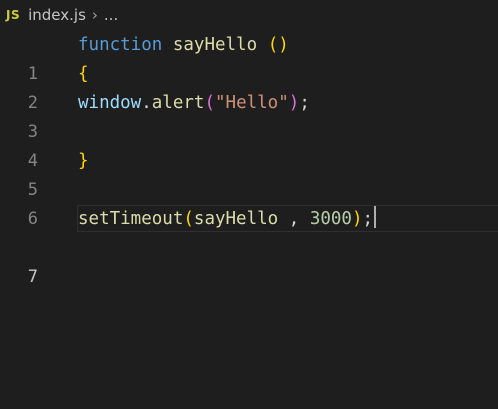 The image size is (498, 409). Describe the element at coordinates (249, 115) in the screenshot. I see `code-line: 3 window.alert("Hello");` at that location.